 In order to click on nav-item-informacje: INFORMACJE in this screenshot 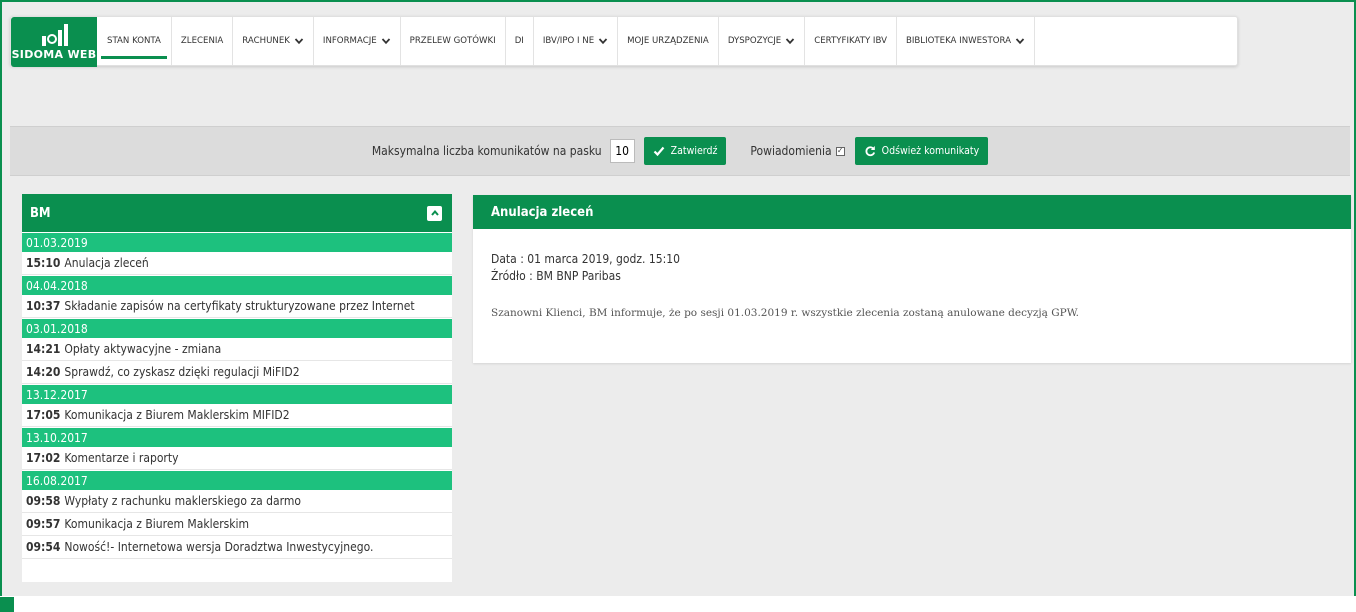, I will do `click(357, 41)`.